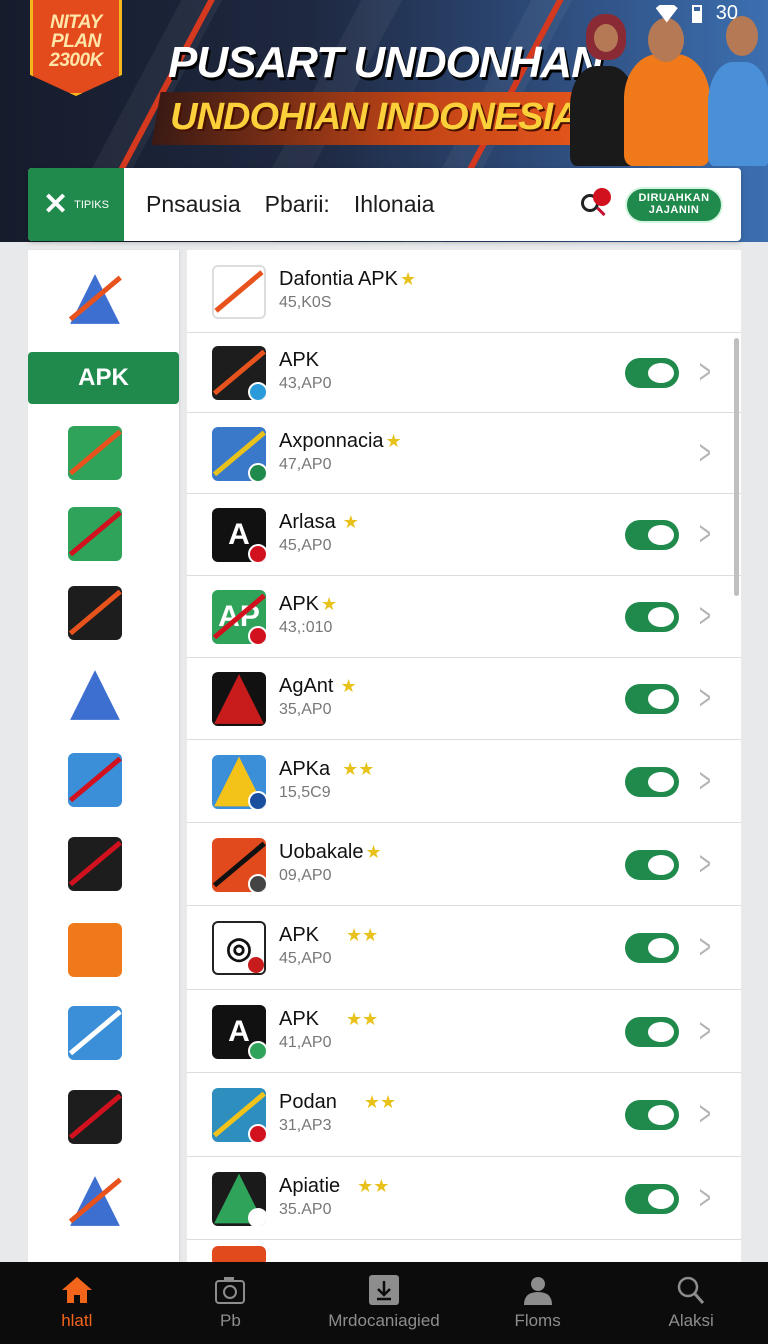 This screenshot has height=1344, width=768. Describe the element at coordinates (385, 62) in the screenshot. I see `banner-title: PUSART UNDONHAN` at that location.